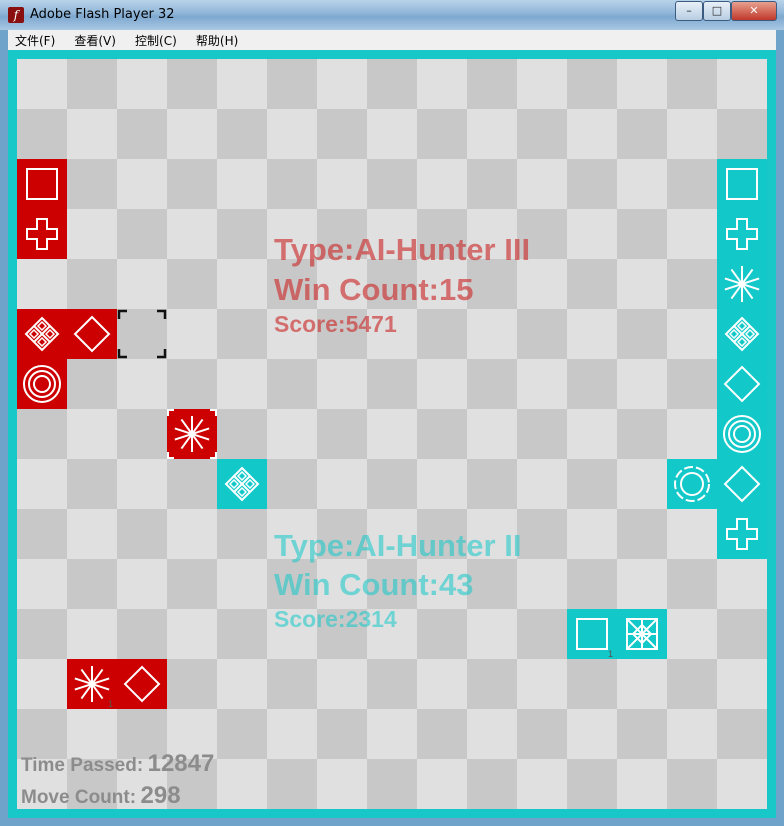  What do you see at coordinates (95, 41) in the screenshot?
I see `menu-view: 查看(V)` at bounding box center [95, 41].